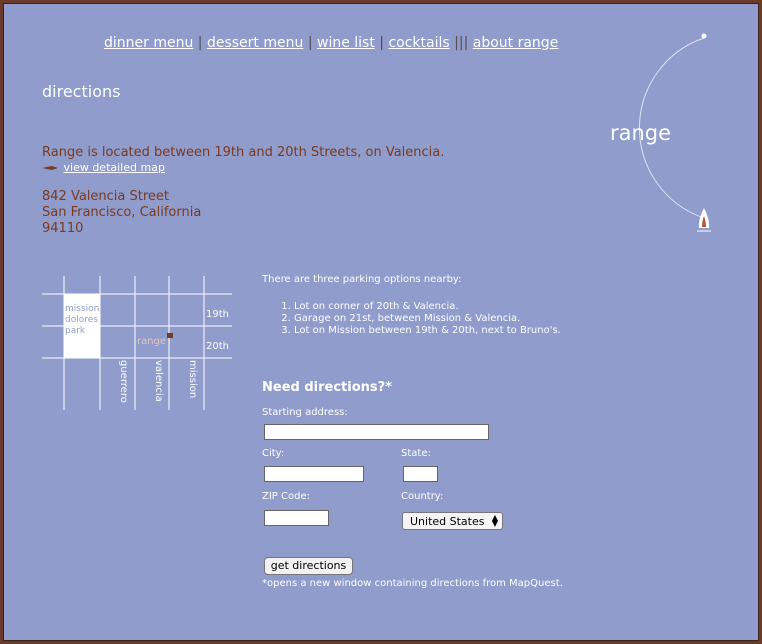  Describe the element at coordinates (416, 453) in the screenshot. I see `state-label: State:` at that location.